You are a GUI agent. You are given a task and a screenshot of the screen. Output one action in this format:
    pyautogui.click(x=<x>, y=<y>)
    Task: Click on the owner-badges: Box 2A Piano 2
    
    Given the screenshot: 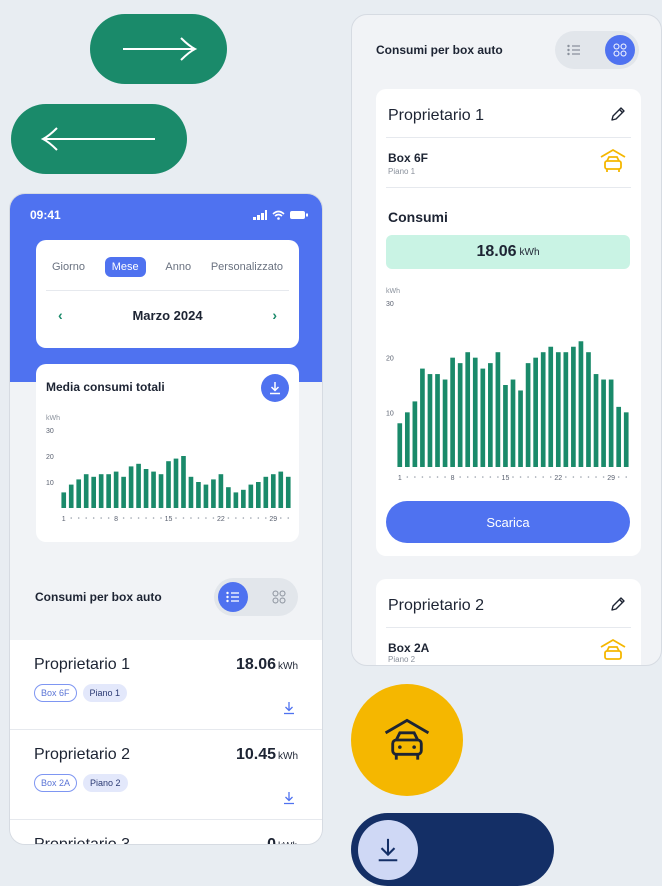 What is the action you would take?
    pyautogui.click(x=166, y=783)
    